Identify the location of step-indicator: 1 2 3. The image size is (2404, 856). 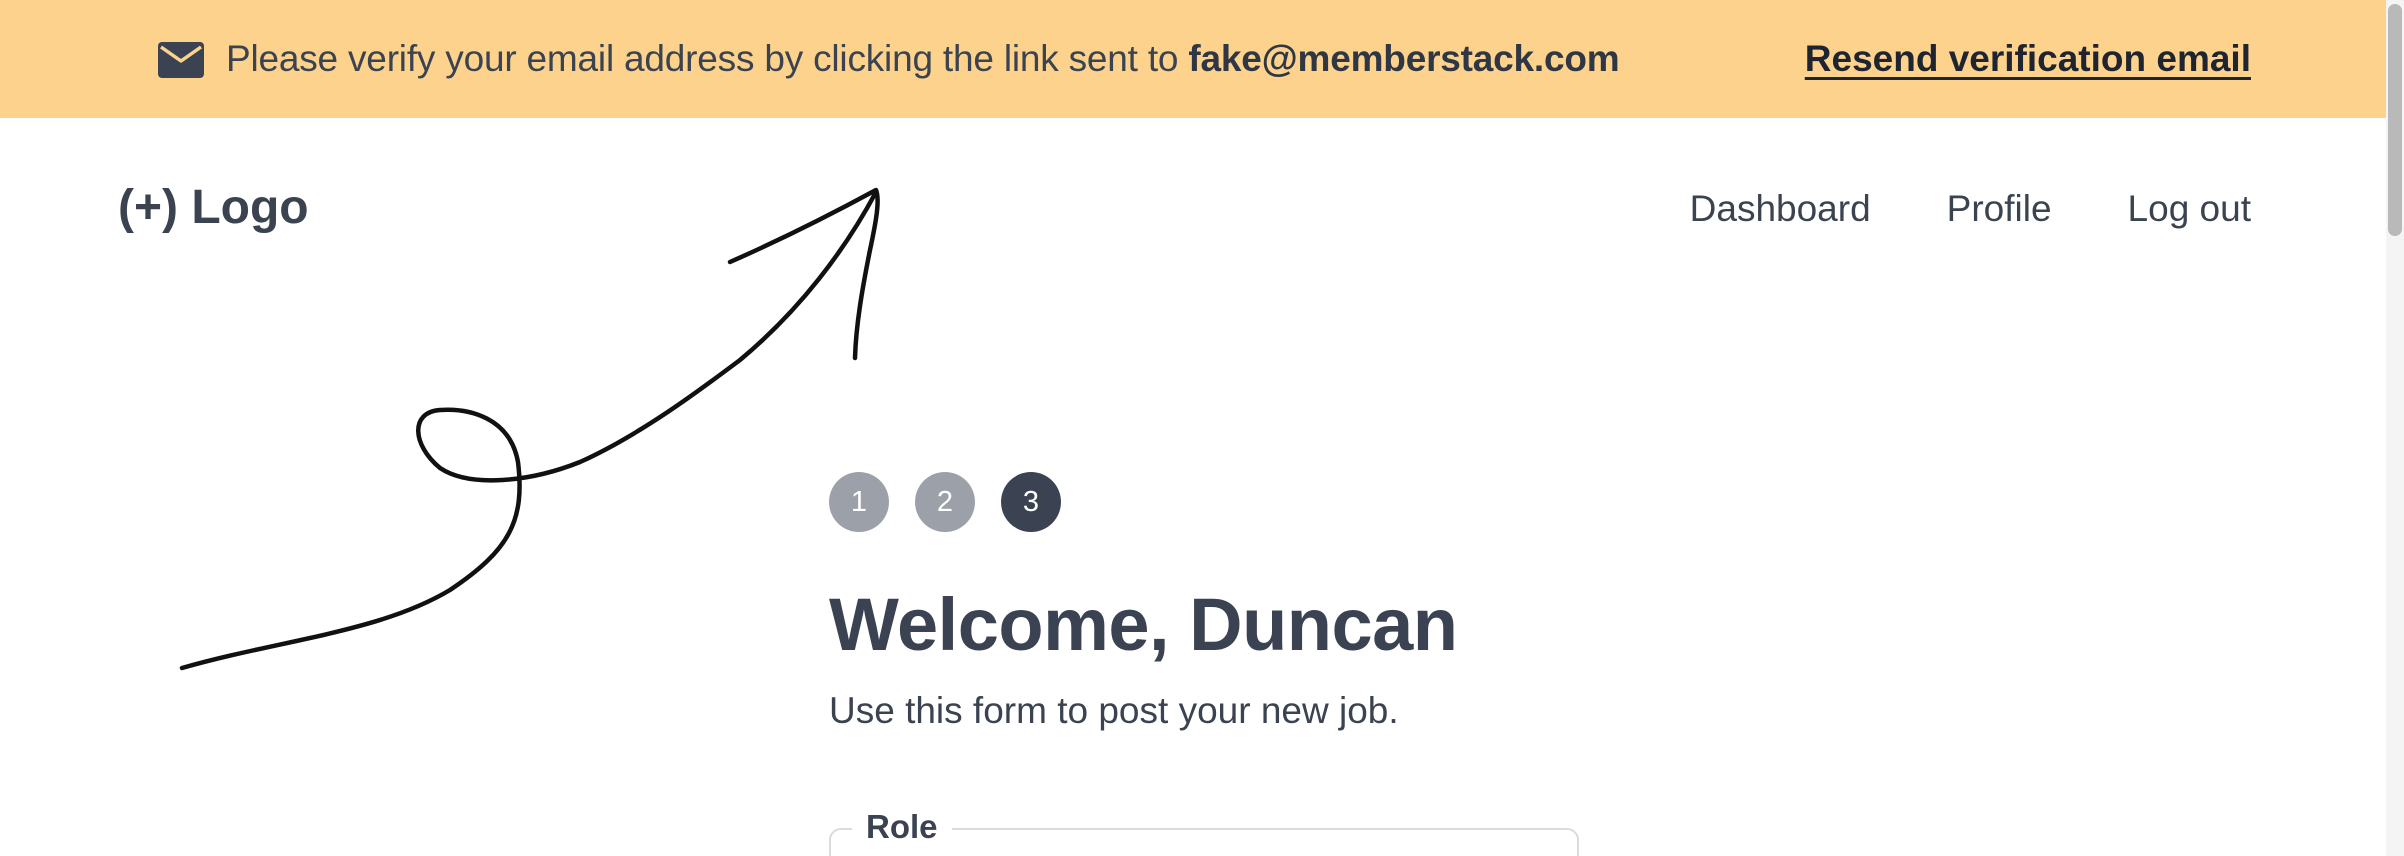
(945, 502).